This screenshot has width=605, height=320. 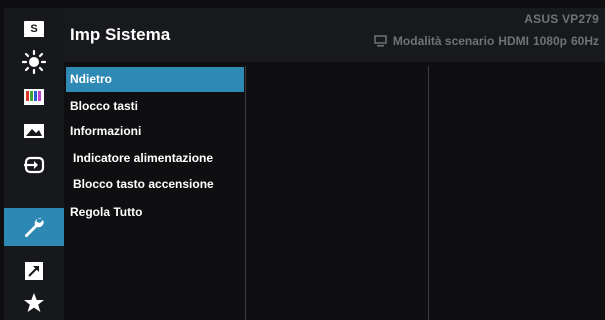 I want to click on menu-item-all-reset: Regola Tutto, so click(x=106, y=212).